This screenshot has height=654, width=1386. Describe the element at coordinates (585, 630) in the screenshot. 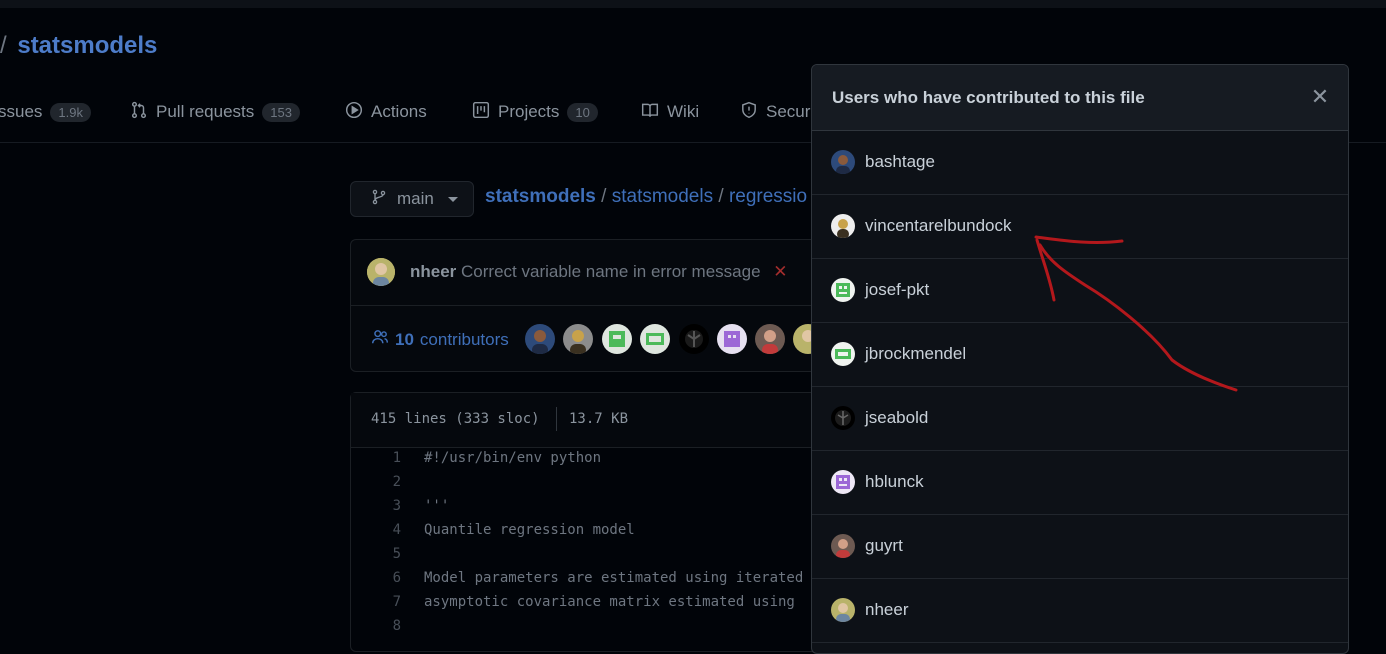

I see `code-line: 8` at that location.